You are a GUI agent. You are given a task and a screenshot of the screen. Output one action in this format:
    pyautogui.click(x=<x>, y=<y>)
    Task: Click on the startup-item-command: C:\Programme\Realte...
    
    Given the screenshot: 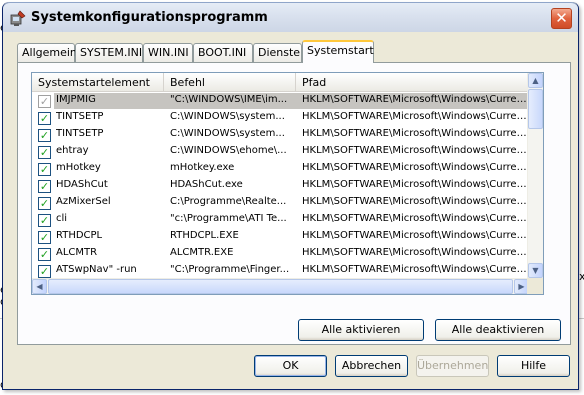 What is the action you would take?
    pyautogui.click(x=228, y=201)
    